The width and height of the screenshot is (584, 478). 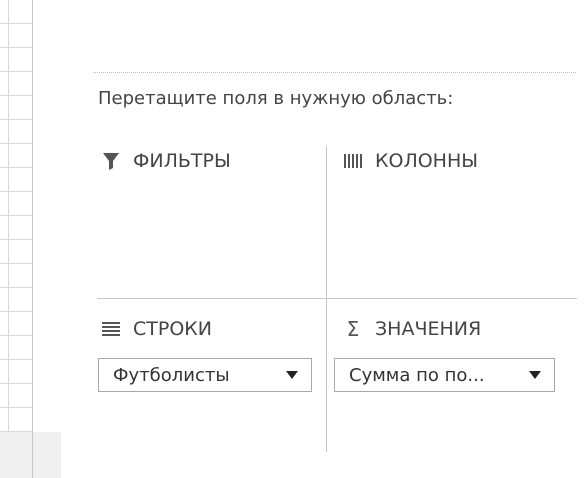 I want to click on columns-area-label: КОЛОННЫ, so click(x=427, y=161).